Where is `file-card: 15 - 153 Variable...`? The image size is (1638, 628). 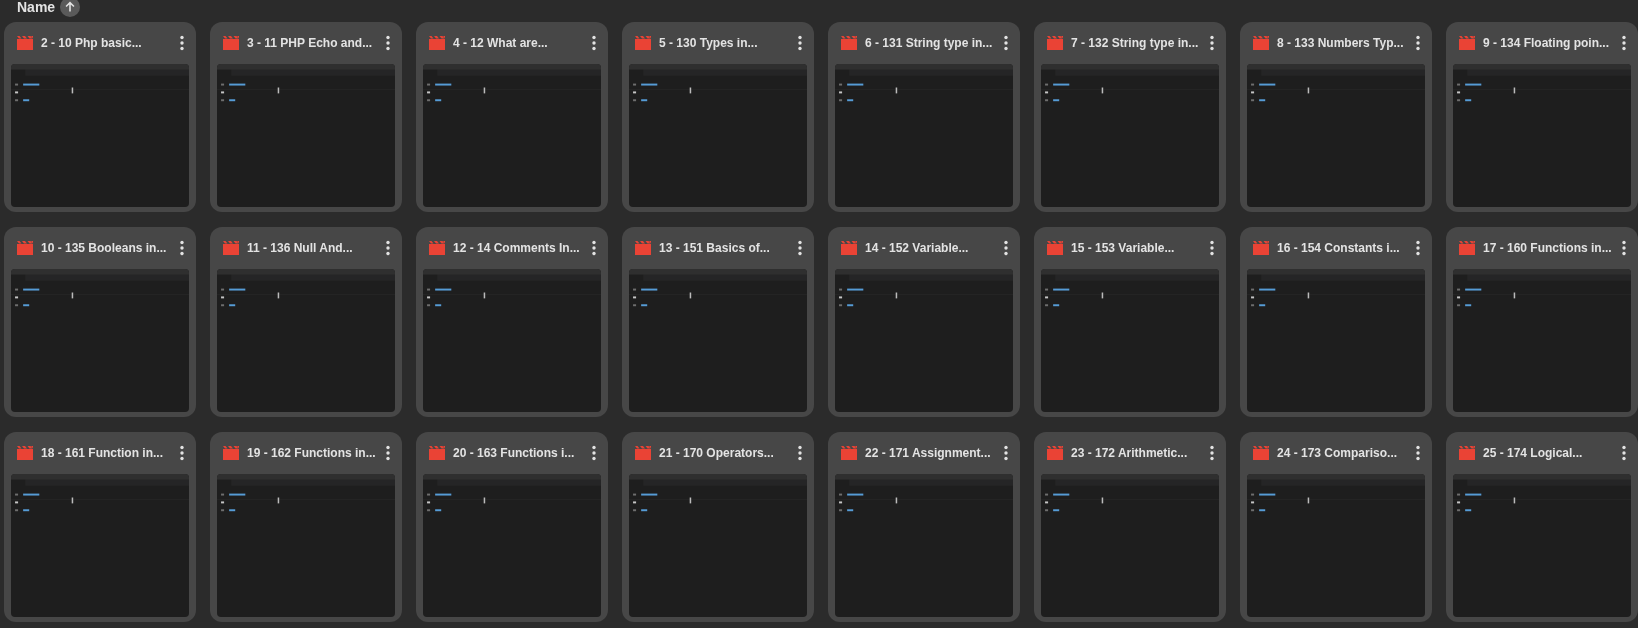 file-card: 15 - 153 Variable... is located at coordinates (1130, 322).